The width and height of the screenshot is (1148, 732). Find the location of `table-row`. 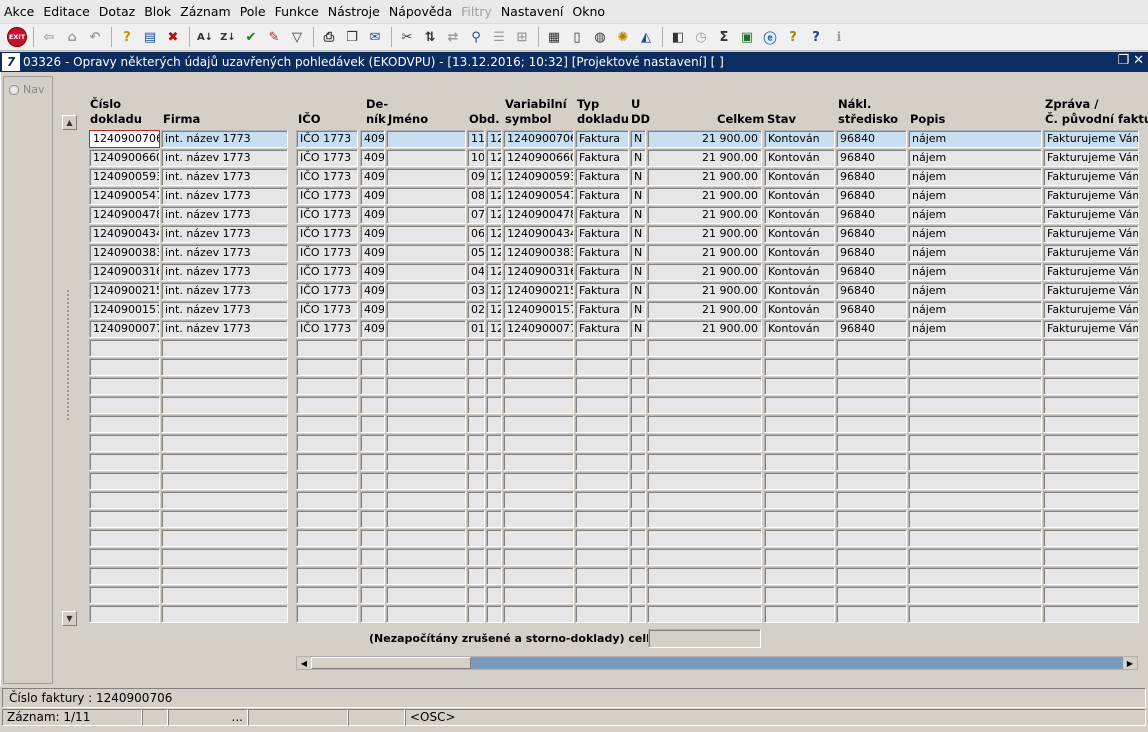

table-row is located at coordinates (574, 557).